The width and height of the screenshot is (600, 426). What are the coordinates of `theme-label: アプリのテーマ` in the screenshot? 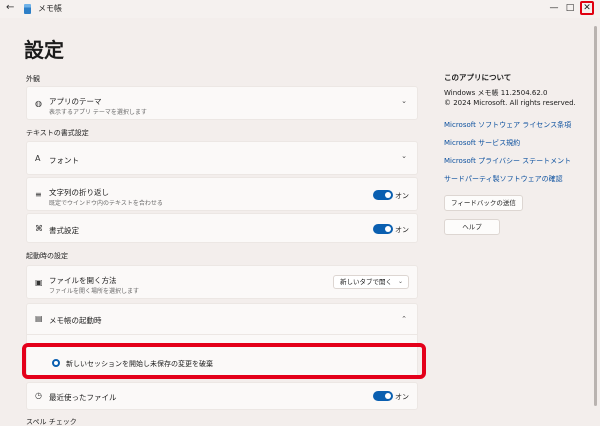 It's located at (75, 101).